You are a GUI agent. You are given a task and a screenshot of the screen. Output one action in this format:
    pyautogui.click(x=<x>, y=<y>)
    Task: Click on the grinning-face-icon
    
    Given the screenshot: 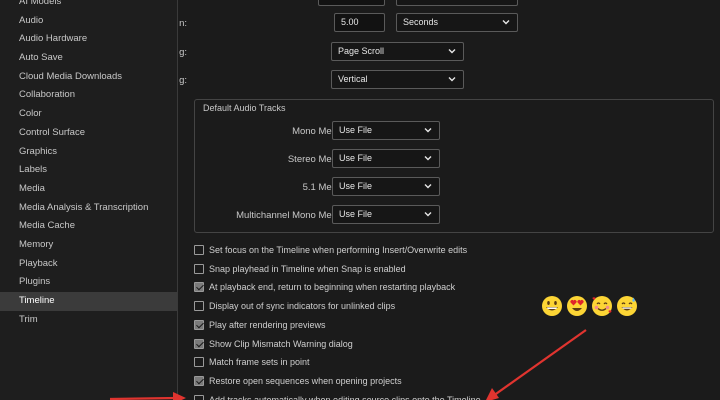 What is the action you would take?
    pyautogui.click(x=552, y=306)
    